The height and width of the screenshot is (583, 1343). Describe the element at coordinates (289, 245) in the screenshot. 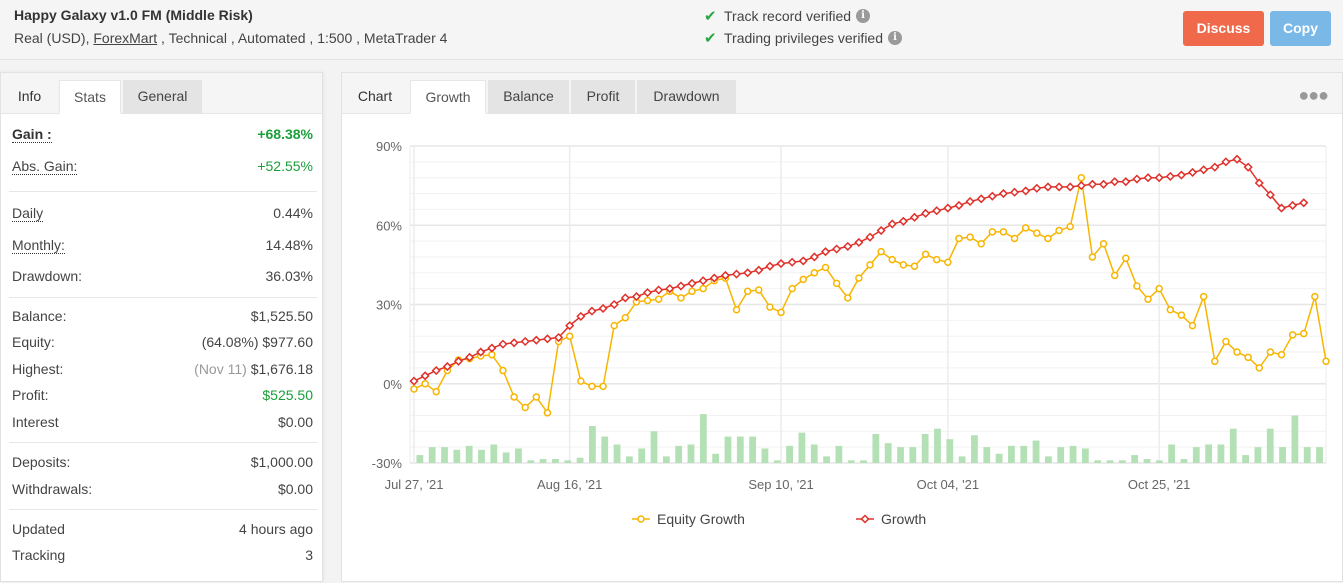

I see `stat-value: 14.48%` at that location.